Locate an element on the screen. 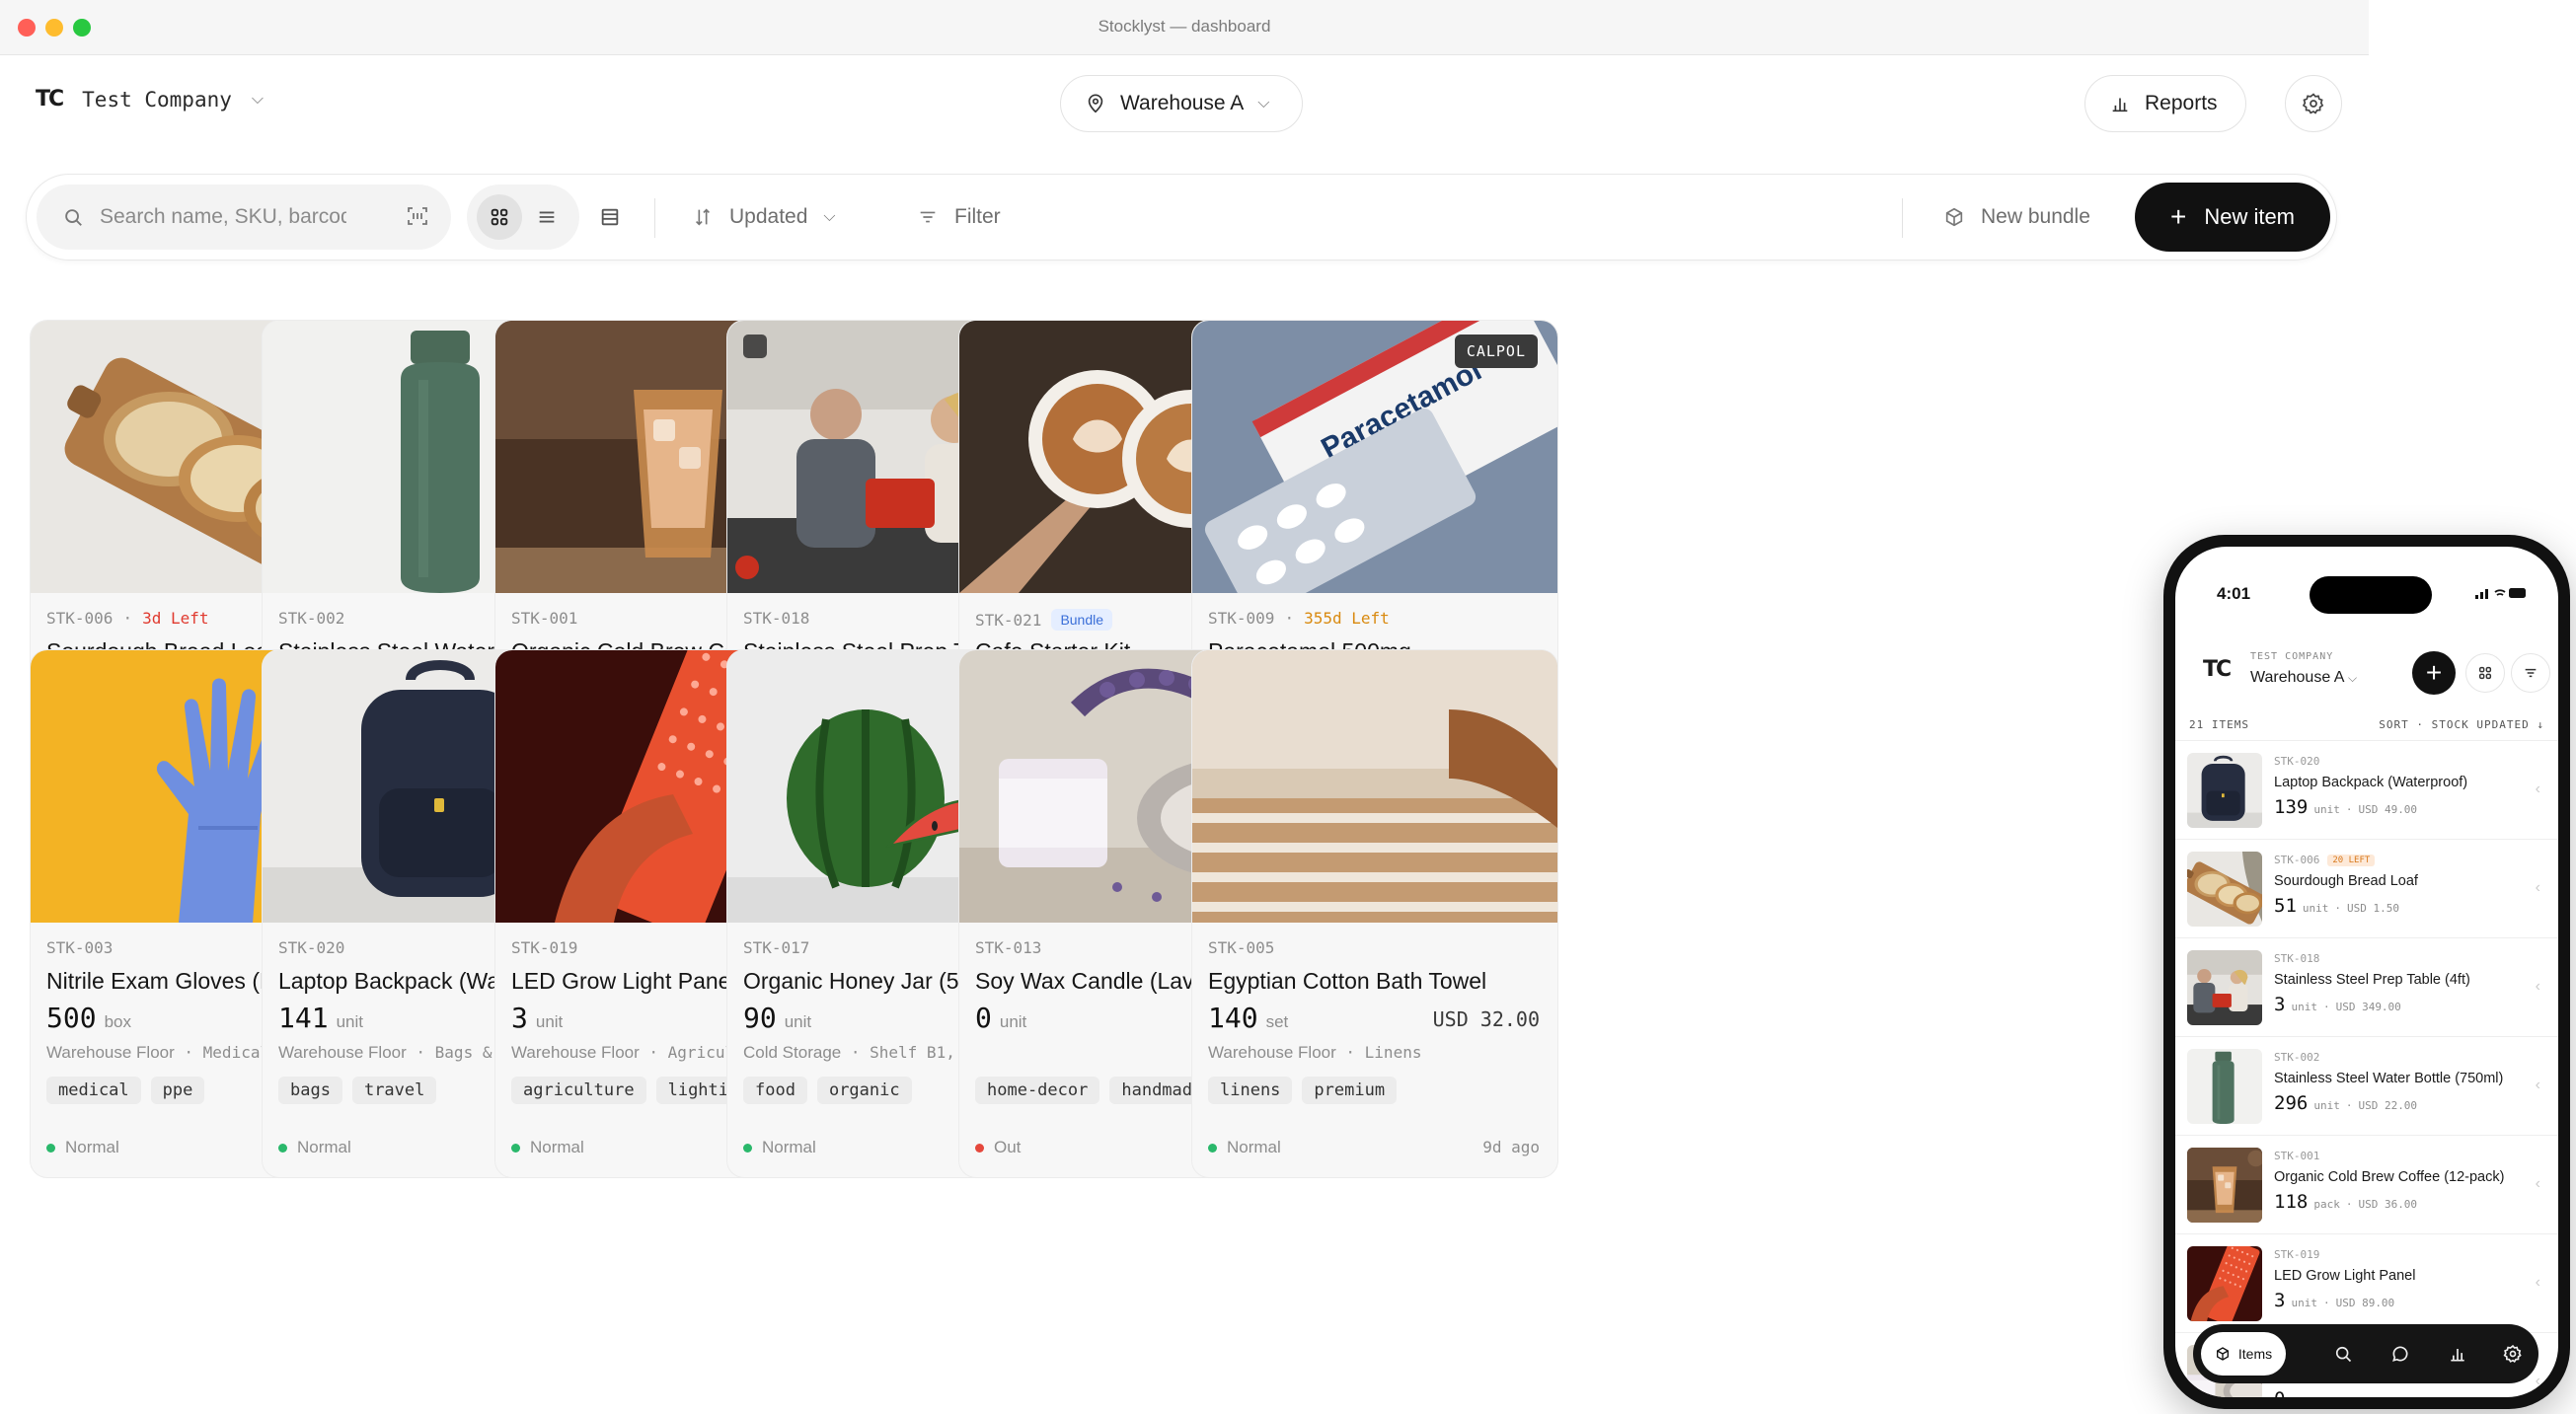 Image resolution: width=2576 pixels, height=1414 pixels. grid-view-button is located at coordinates (499, 217).